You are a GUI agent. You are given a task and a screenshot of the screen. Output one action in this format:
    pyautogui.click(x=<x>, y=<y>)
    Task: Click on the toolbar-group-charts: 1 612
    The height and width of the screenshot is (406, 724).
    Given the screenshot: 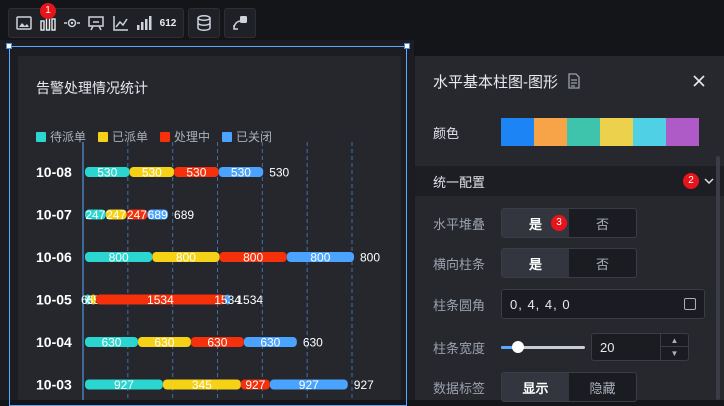 What is the action you would take?
    pyautogui.click(x=96, y=20)
    